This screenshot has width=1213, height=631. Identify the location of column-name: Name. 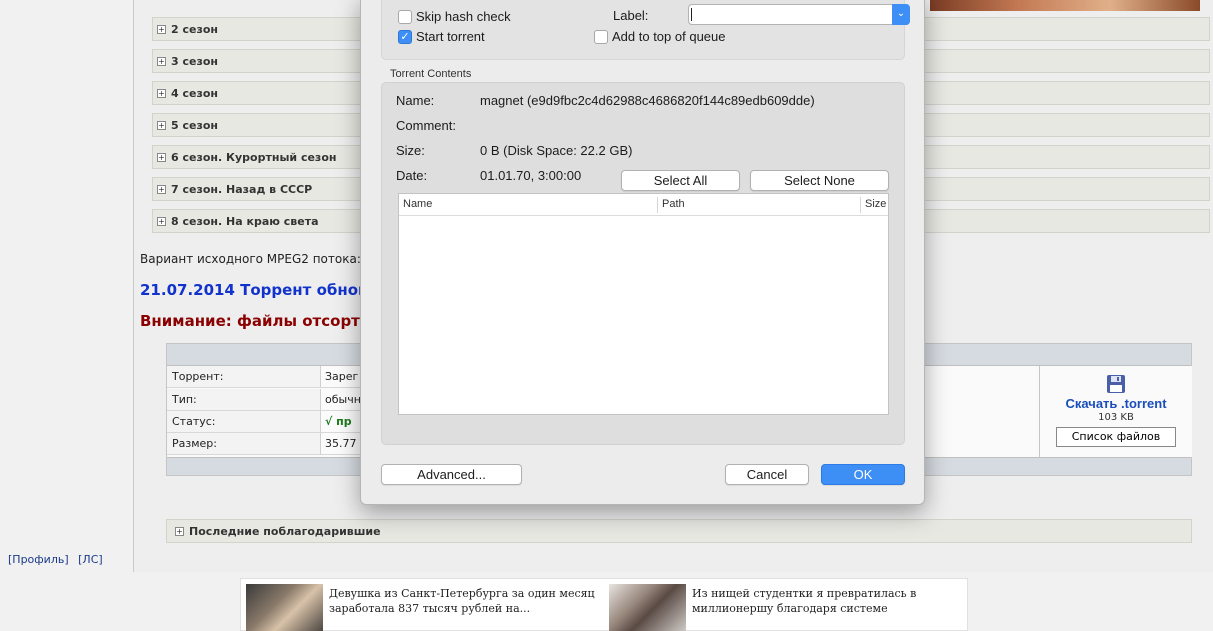
(417, 204).